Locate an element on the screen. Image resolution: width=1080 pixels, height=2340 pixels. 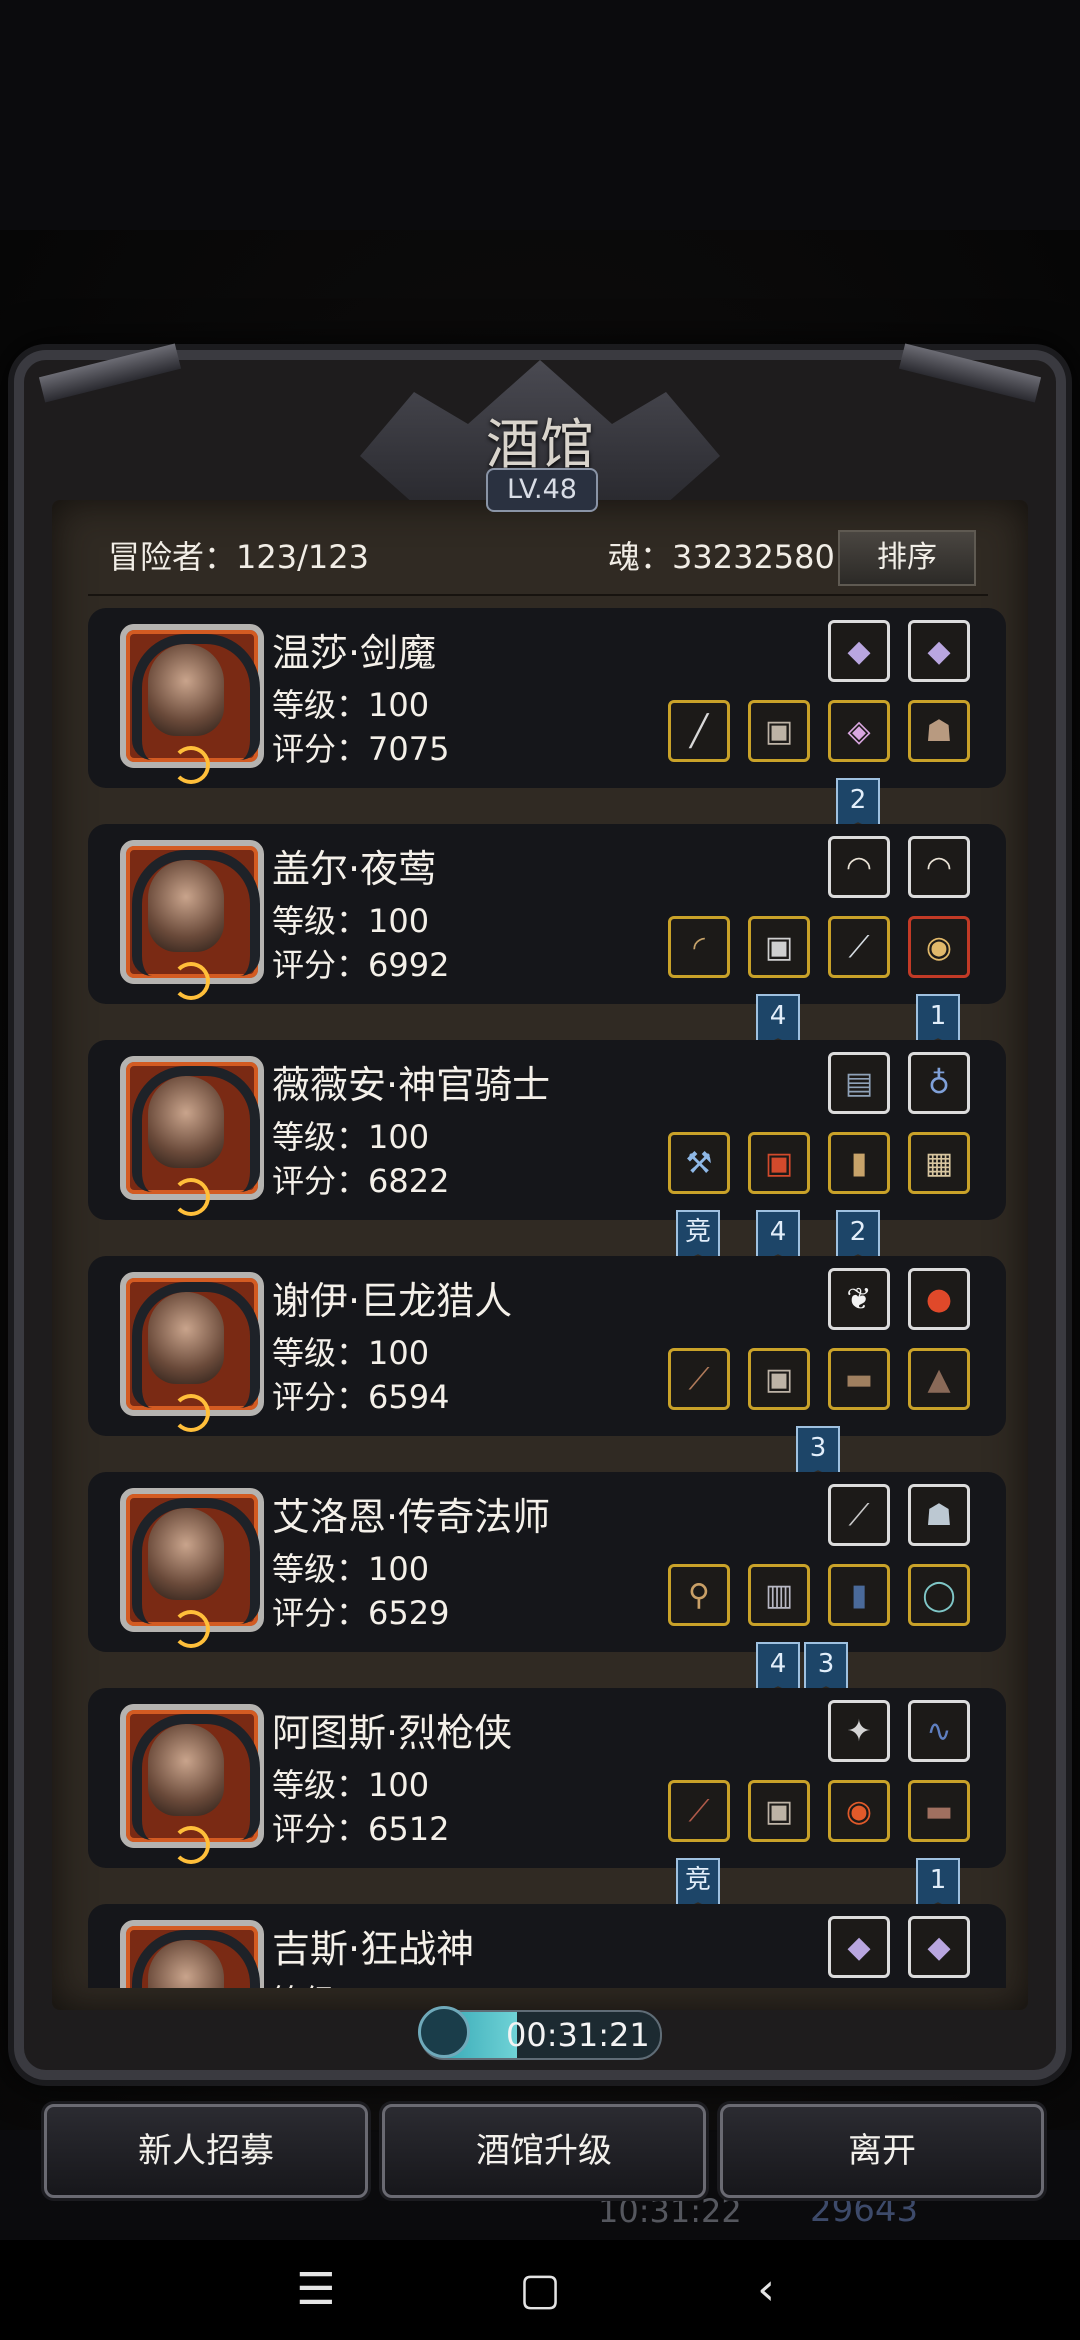
cloak-icon: ▲ is located at coordinates (939, 1379).